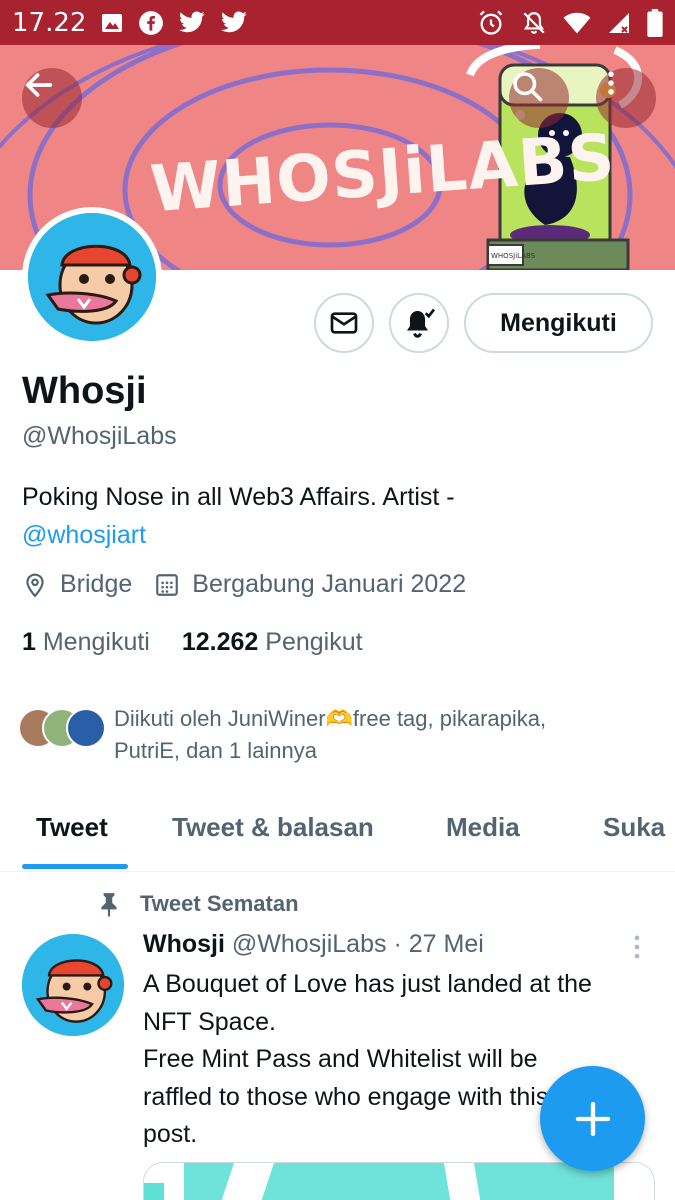 The width and height of the screenshot is (675, 1200). What do you see at coordinates (558, 323) in the screenshot?
I see `following-button: Mengikuti` at bounding box center [558, 323].